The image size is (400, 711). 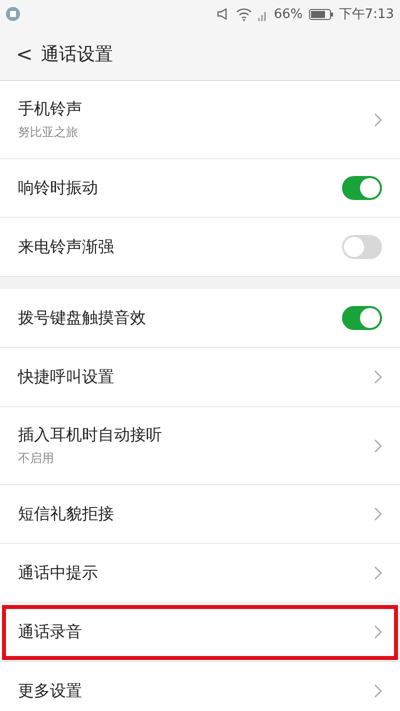 What do you see at coordinates (13, 14) in the screenshot?
I see `notification-icon` at bounding box center [13, 14].